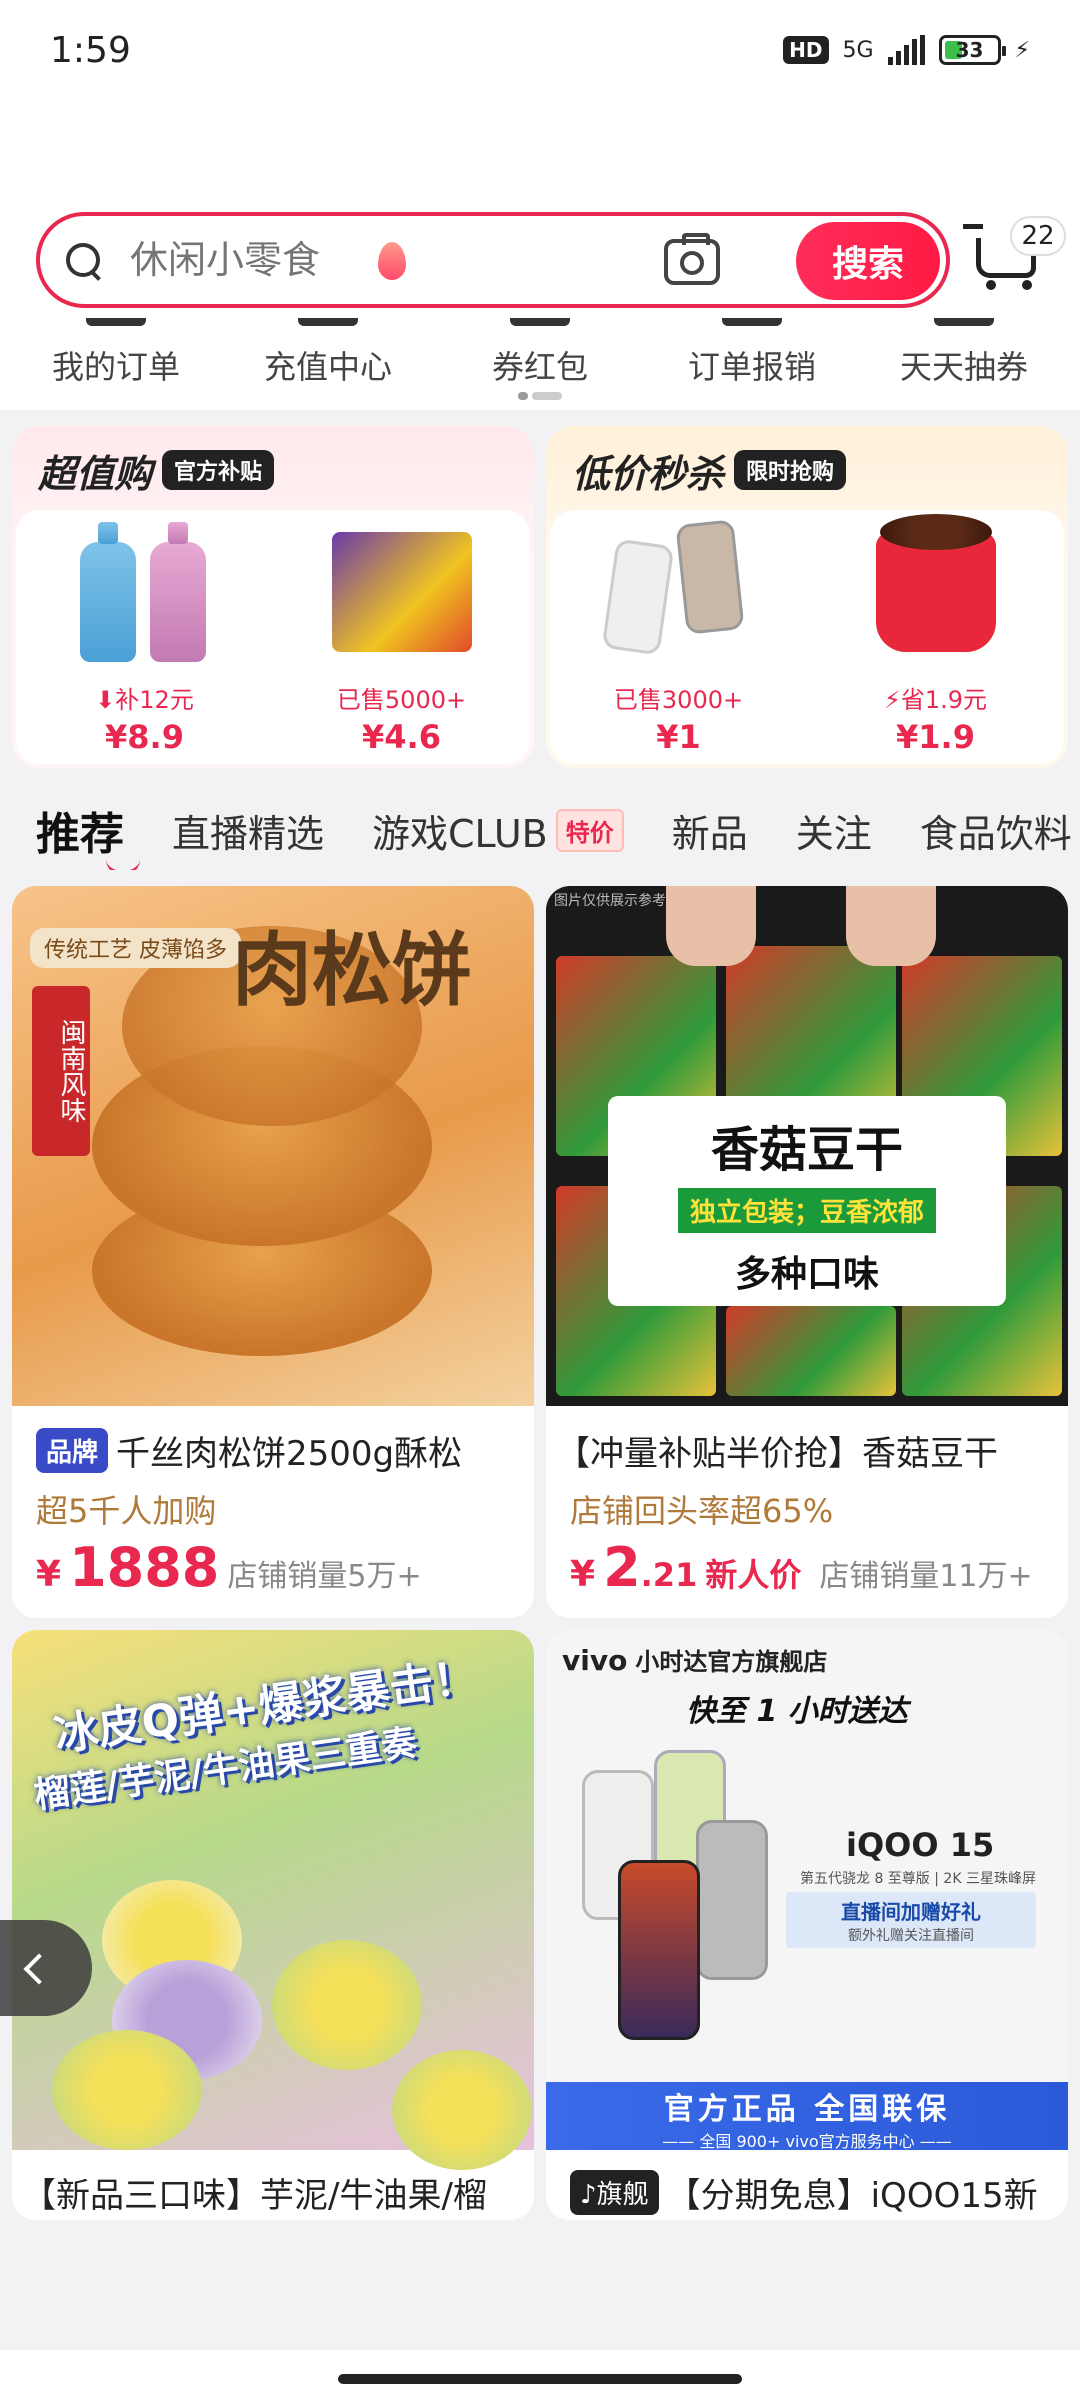  What do you see at coordinates (273, 1146) in the screenshot?
I see `product-image: 传统工艺 皮薄馅多 肉松饼 闽南风味` at bounding box center [273, 1146].